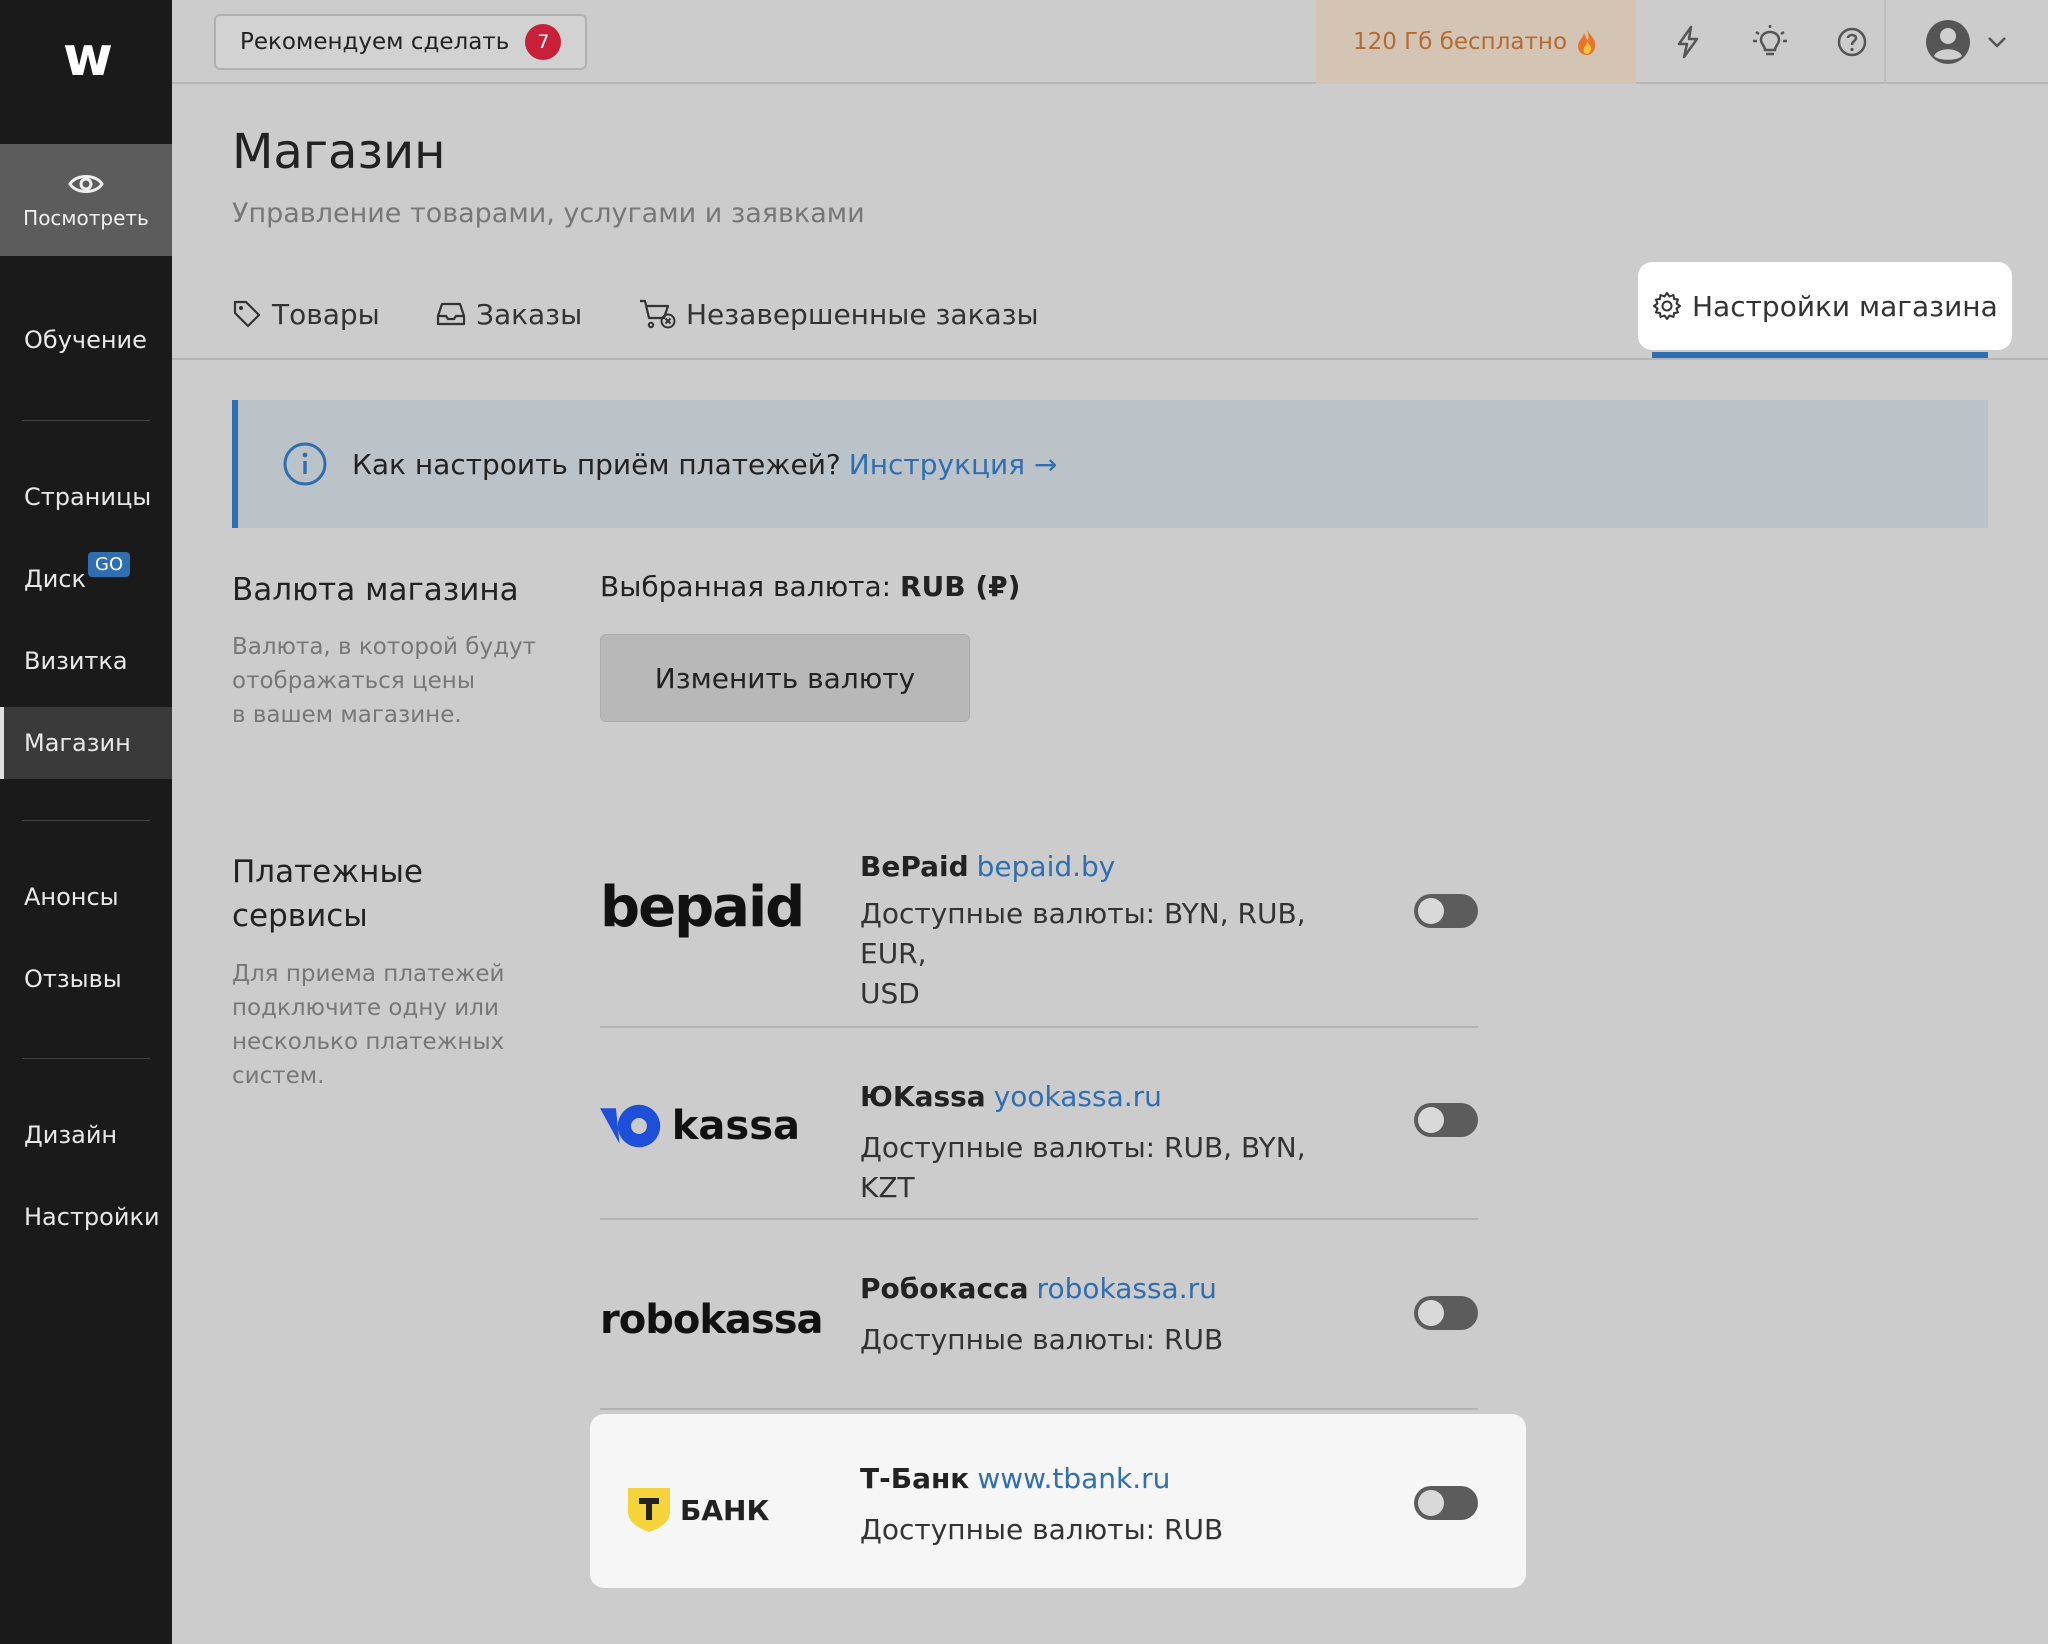 The image size is (2048, 1644). I want to click on selected-currency: Выбранная валюта: RUB (₽), so click(810, 586).